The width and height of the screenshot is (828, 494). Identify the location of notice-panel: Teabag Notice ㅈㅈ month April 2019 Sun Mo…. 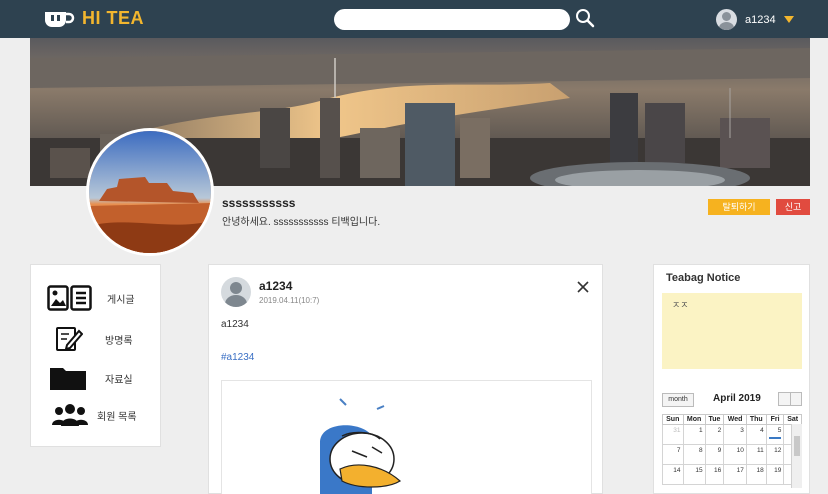
(731, 379).